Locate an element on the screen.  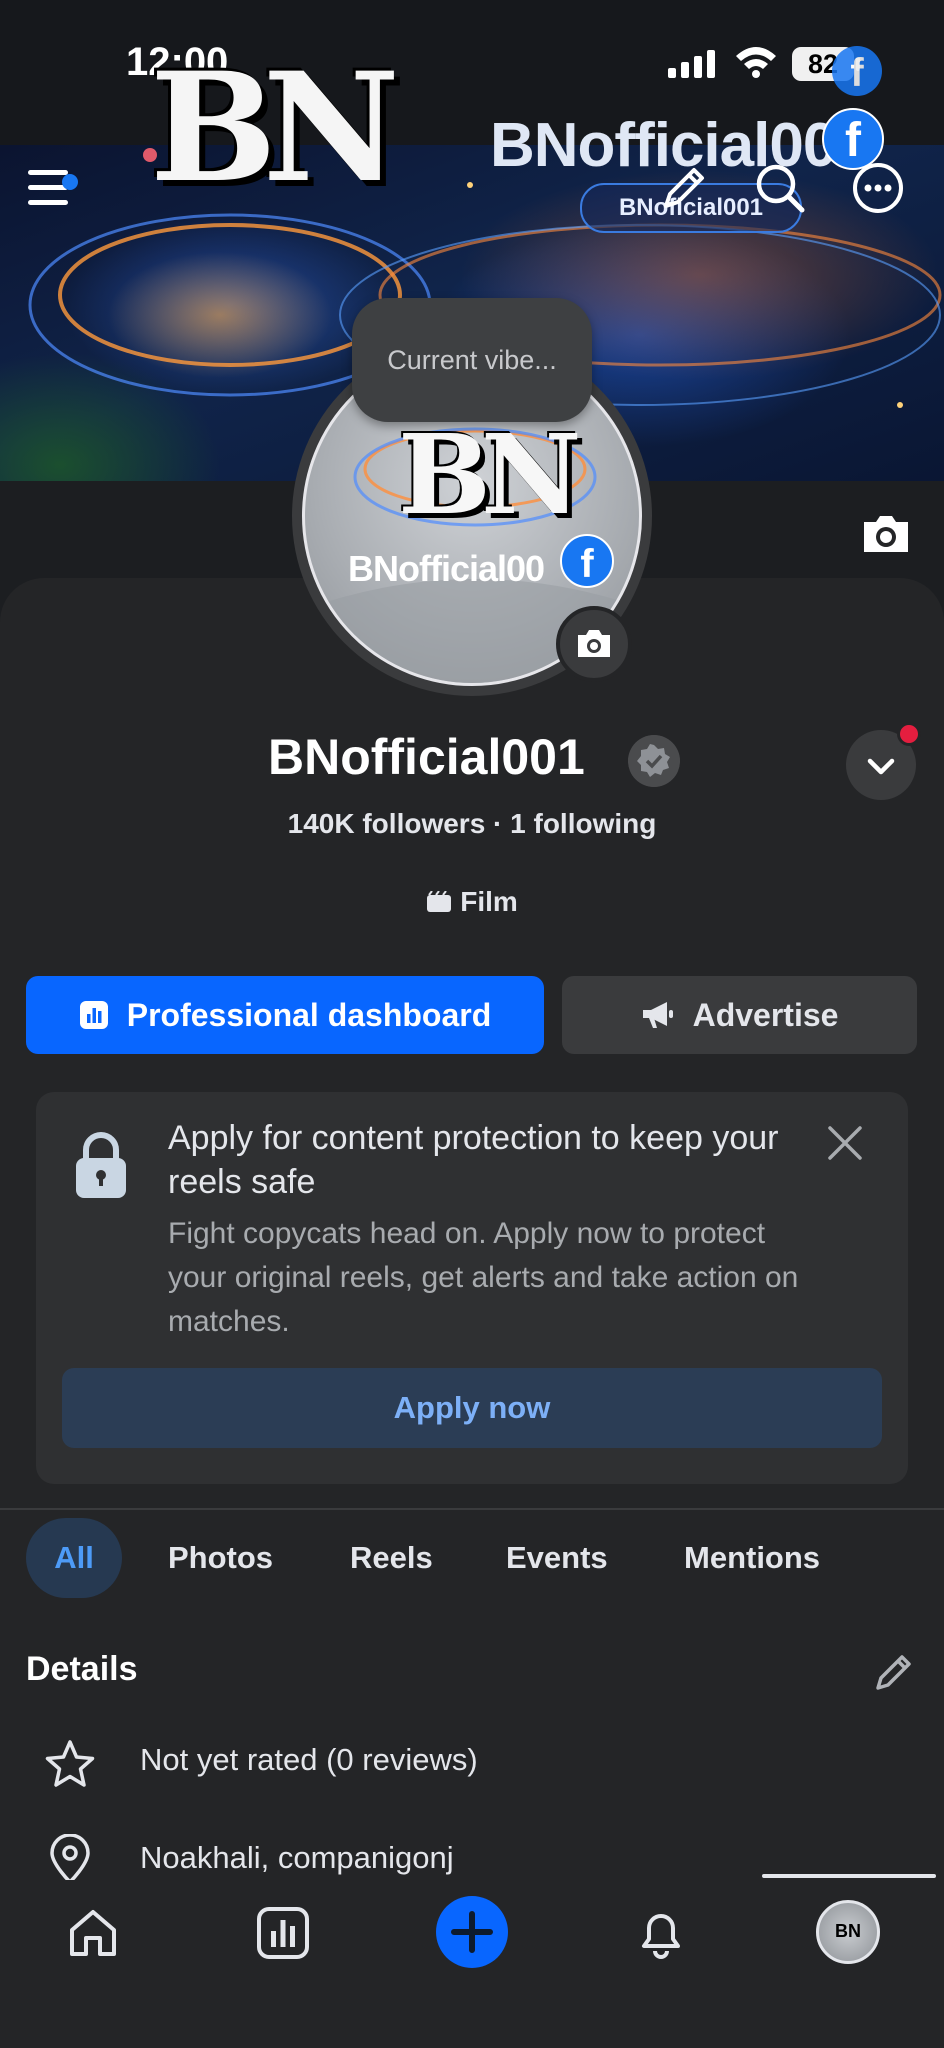
profile-nav-avatar: BN is located at coordinates (848, 1932).